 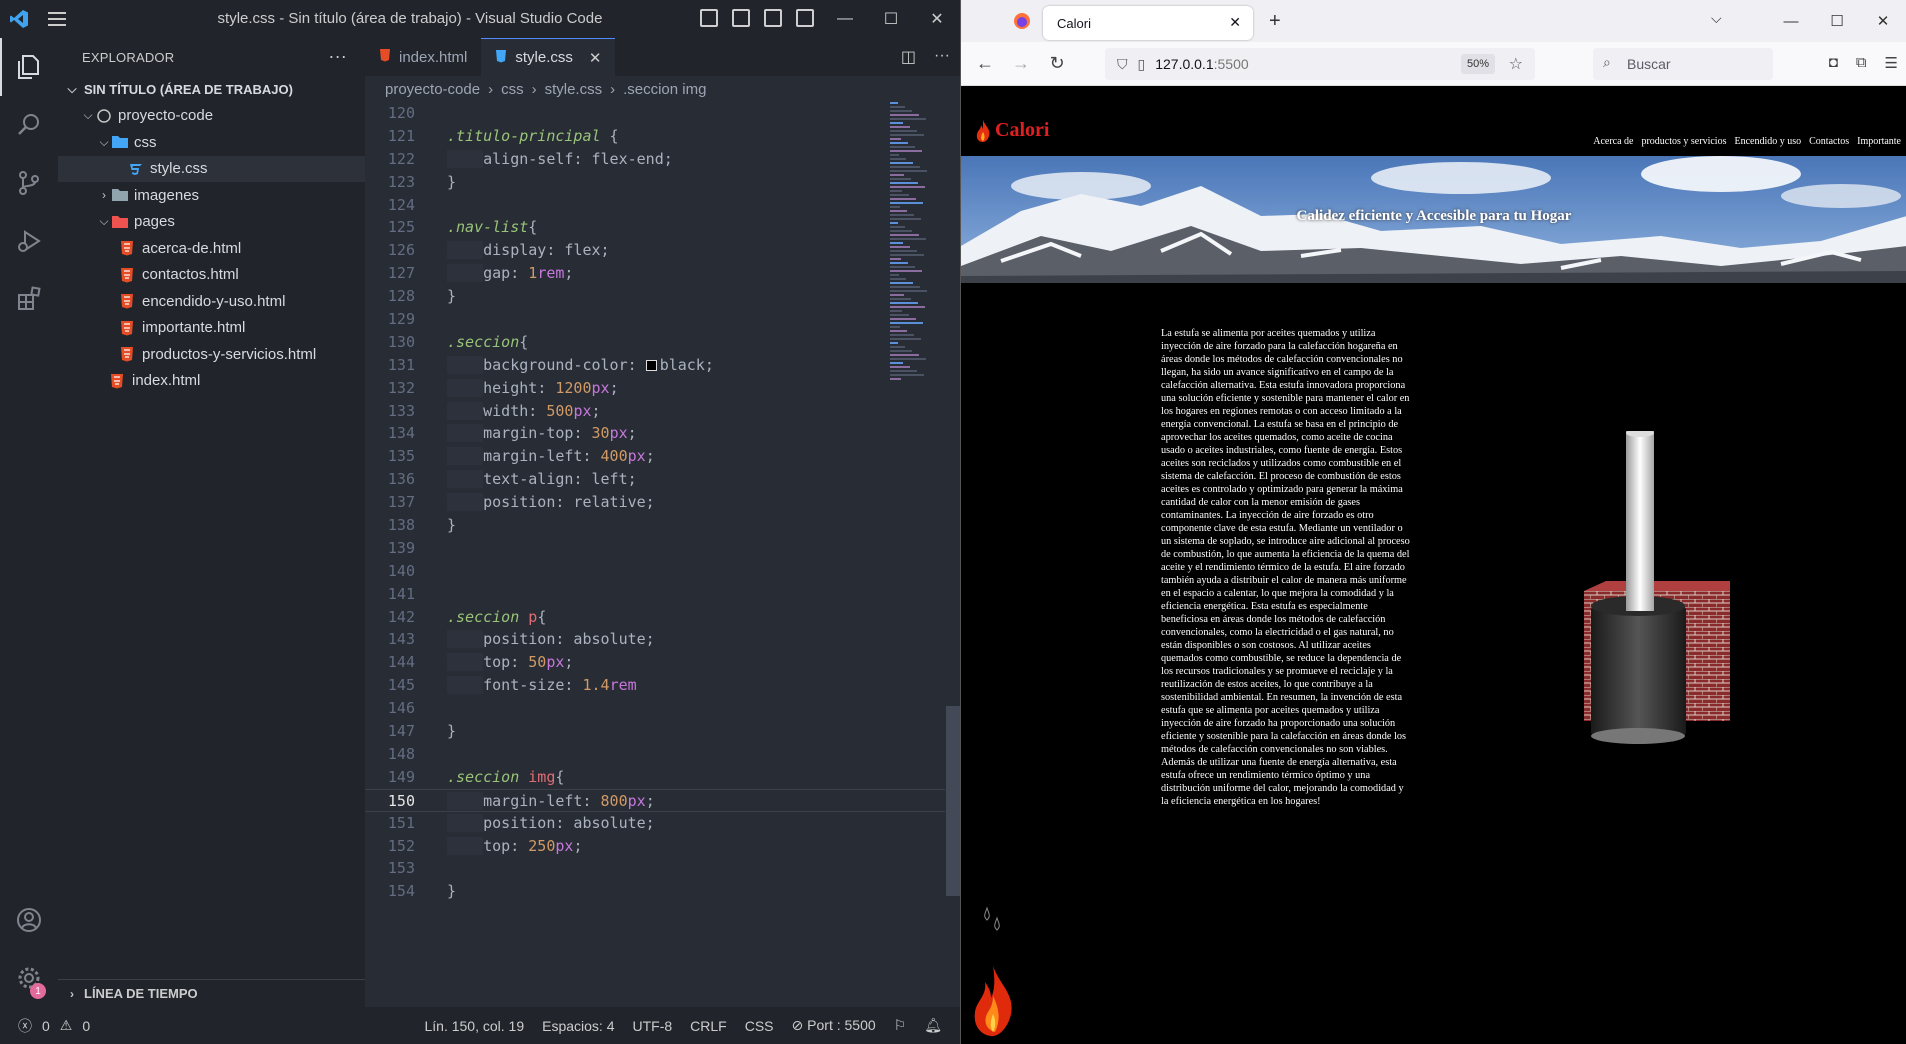 What do you see at coordinates (211, 381) in the screenshot?
I see `tree-item-index: index.html` at bounding box center [211, 381].